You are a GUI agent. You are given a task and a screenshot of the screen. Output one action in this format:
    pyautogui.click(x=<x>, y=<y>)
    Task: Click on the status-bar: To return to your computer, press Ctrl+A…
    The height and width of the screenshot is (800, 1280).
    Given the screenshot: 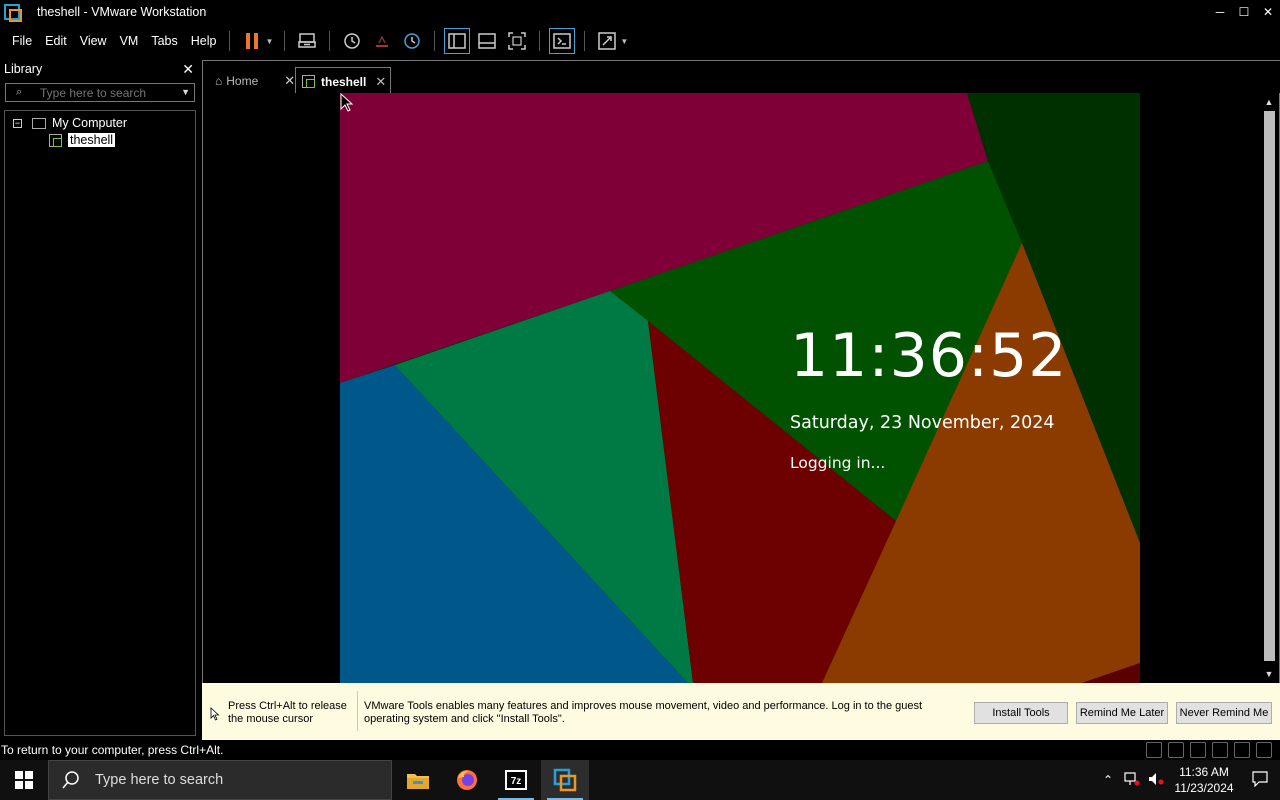 What is the action you would take?
    pyautogui.click(x=640, y=750)
    